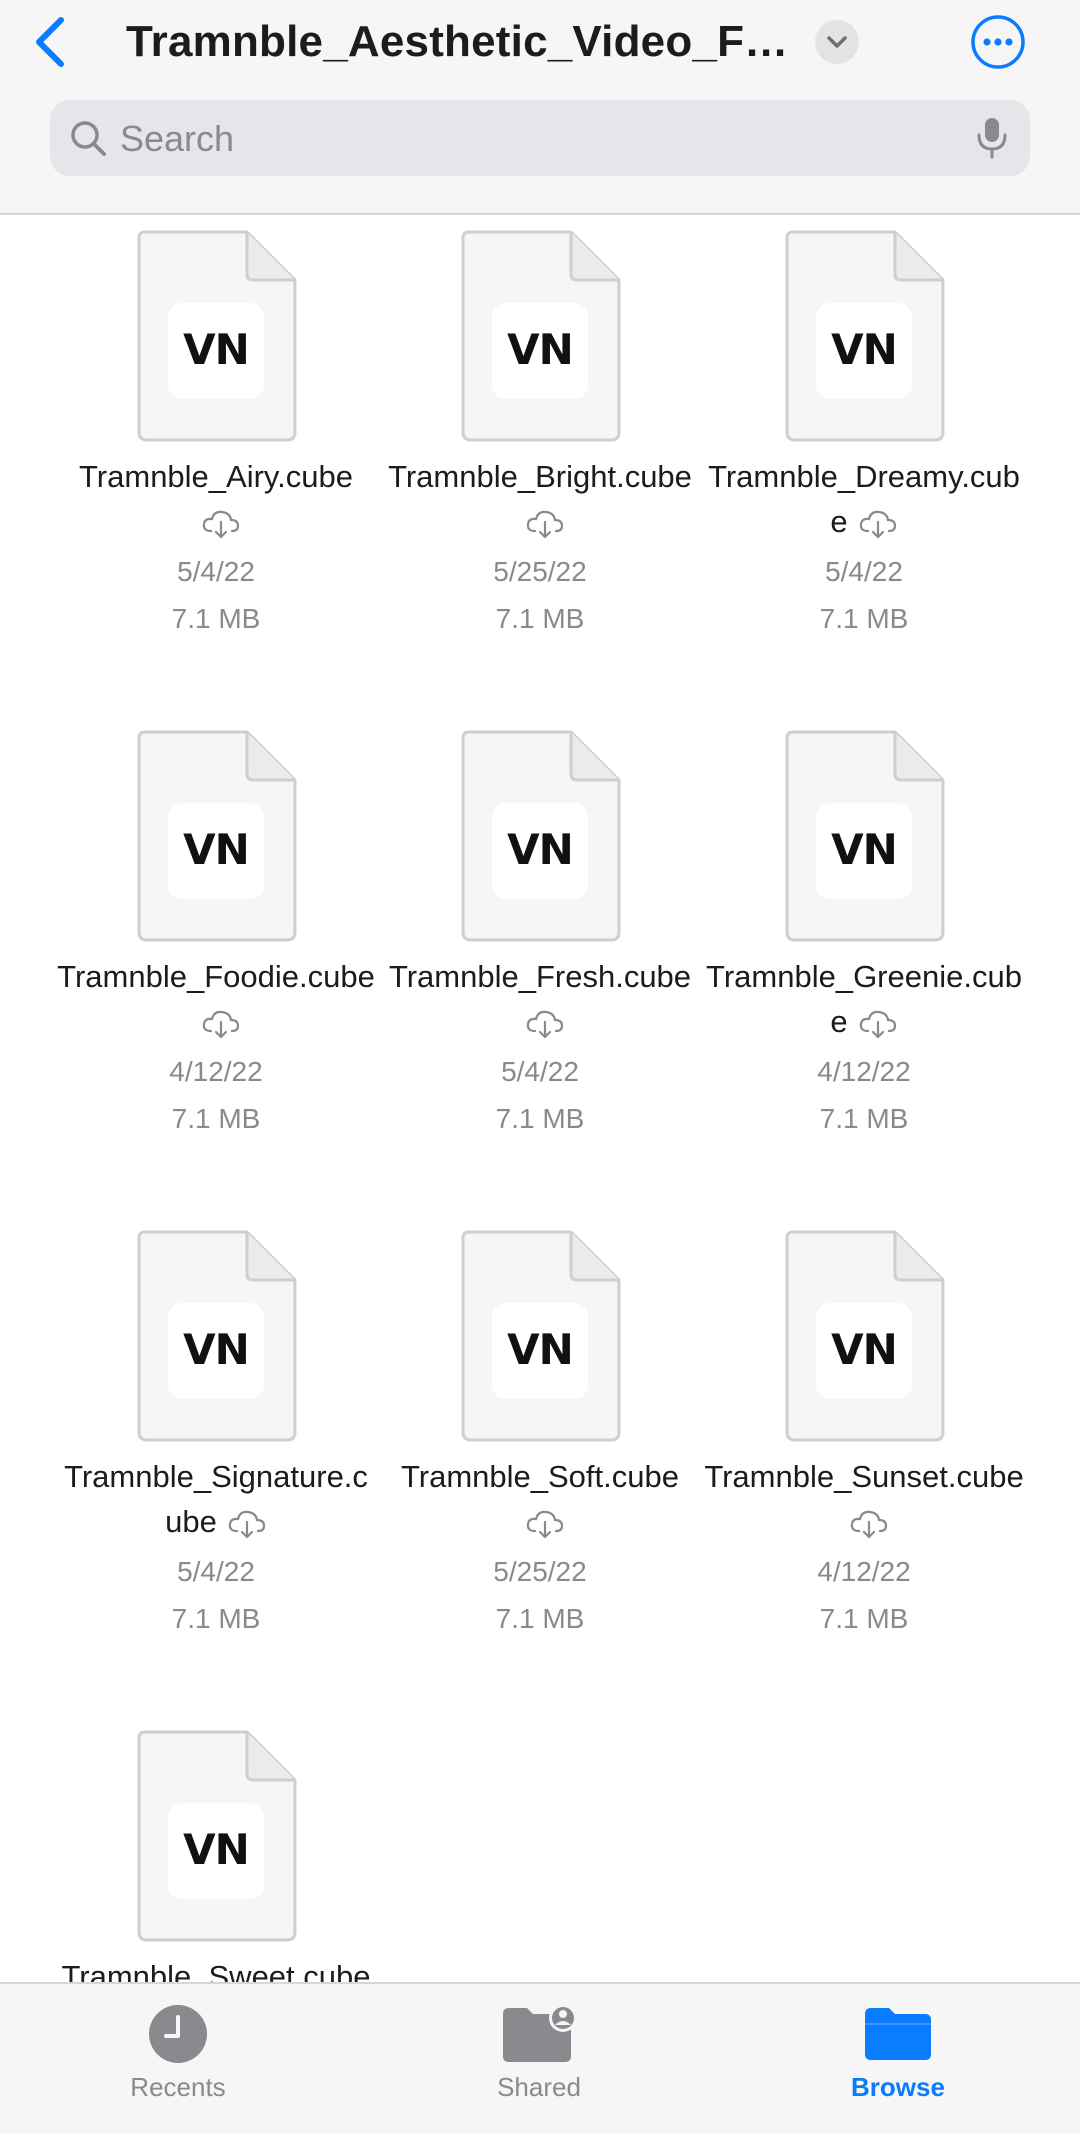 This screenshot has height=2136, width=1080. I want to click on file-name: Tramnble_Sunset.cube, so click(864, 1499).